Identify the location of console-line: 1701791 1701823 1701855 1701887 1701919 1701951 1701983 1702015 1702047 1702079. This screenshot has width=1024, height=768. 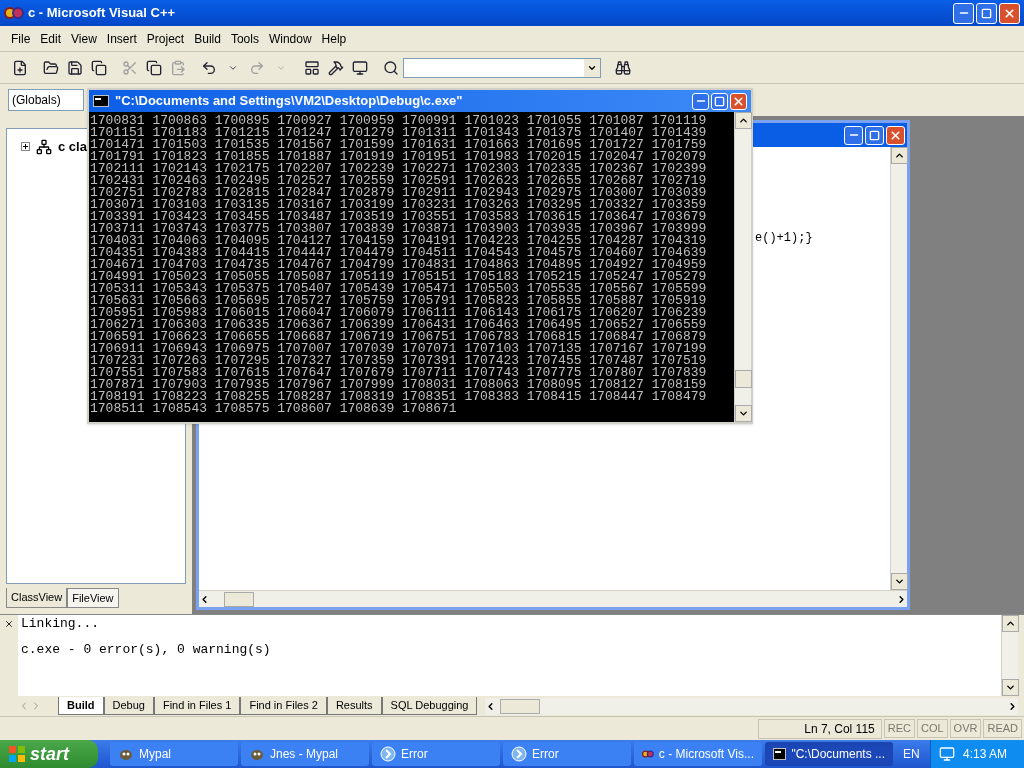
(398, 157).